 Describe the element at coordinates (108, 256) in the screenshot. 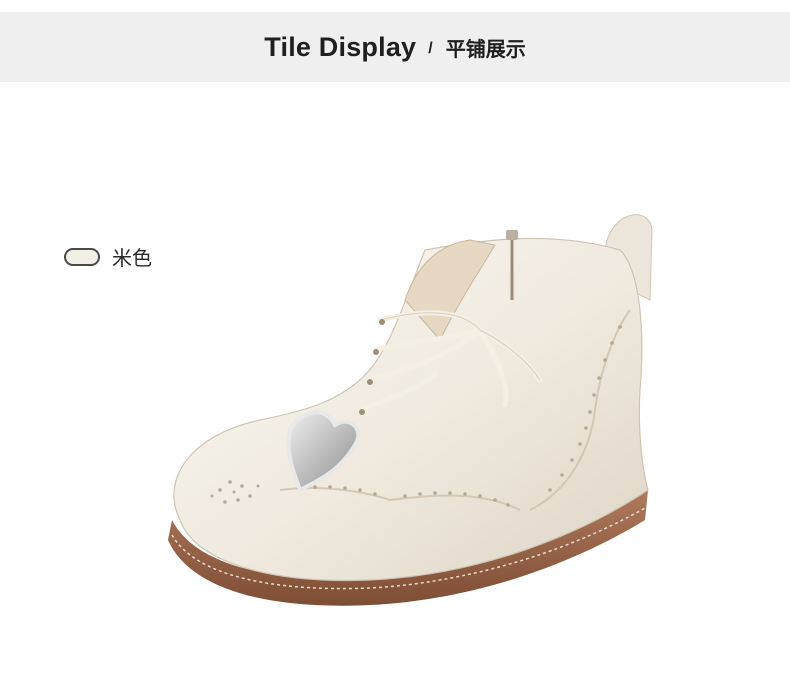

I see `color-option: 米色` at that location.